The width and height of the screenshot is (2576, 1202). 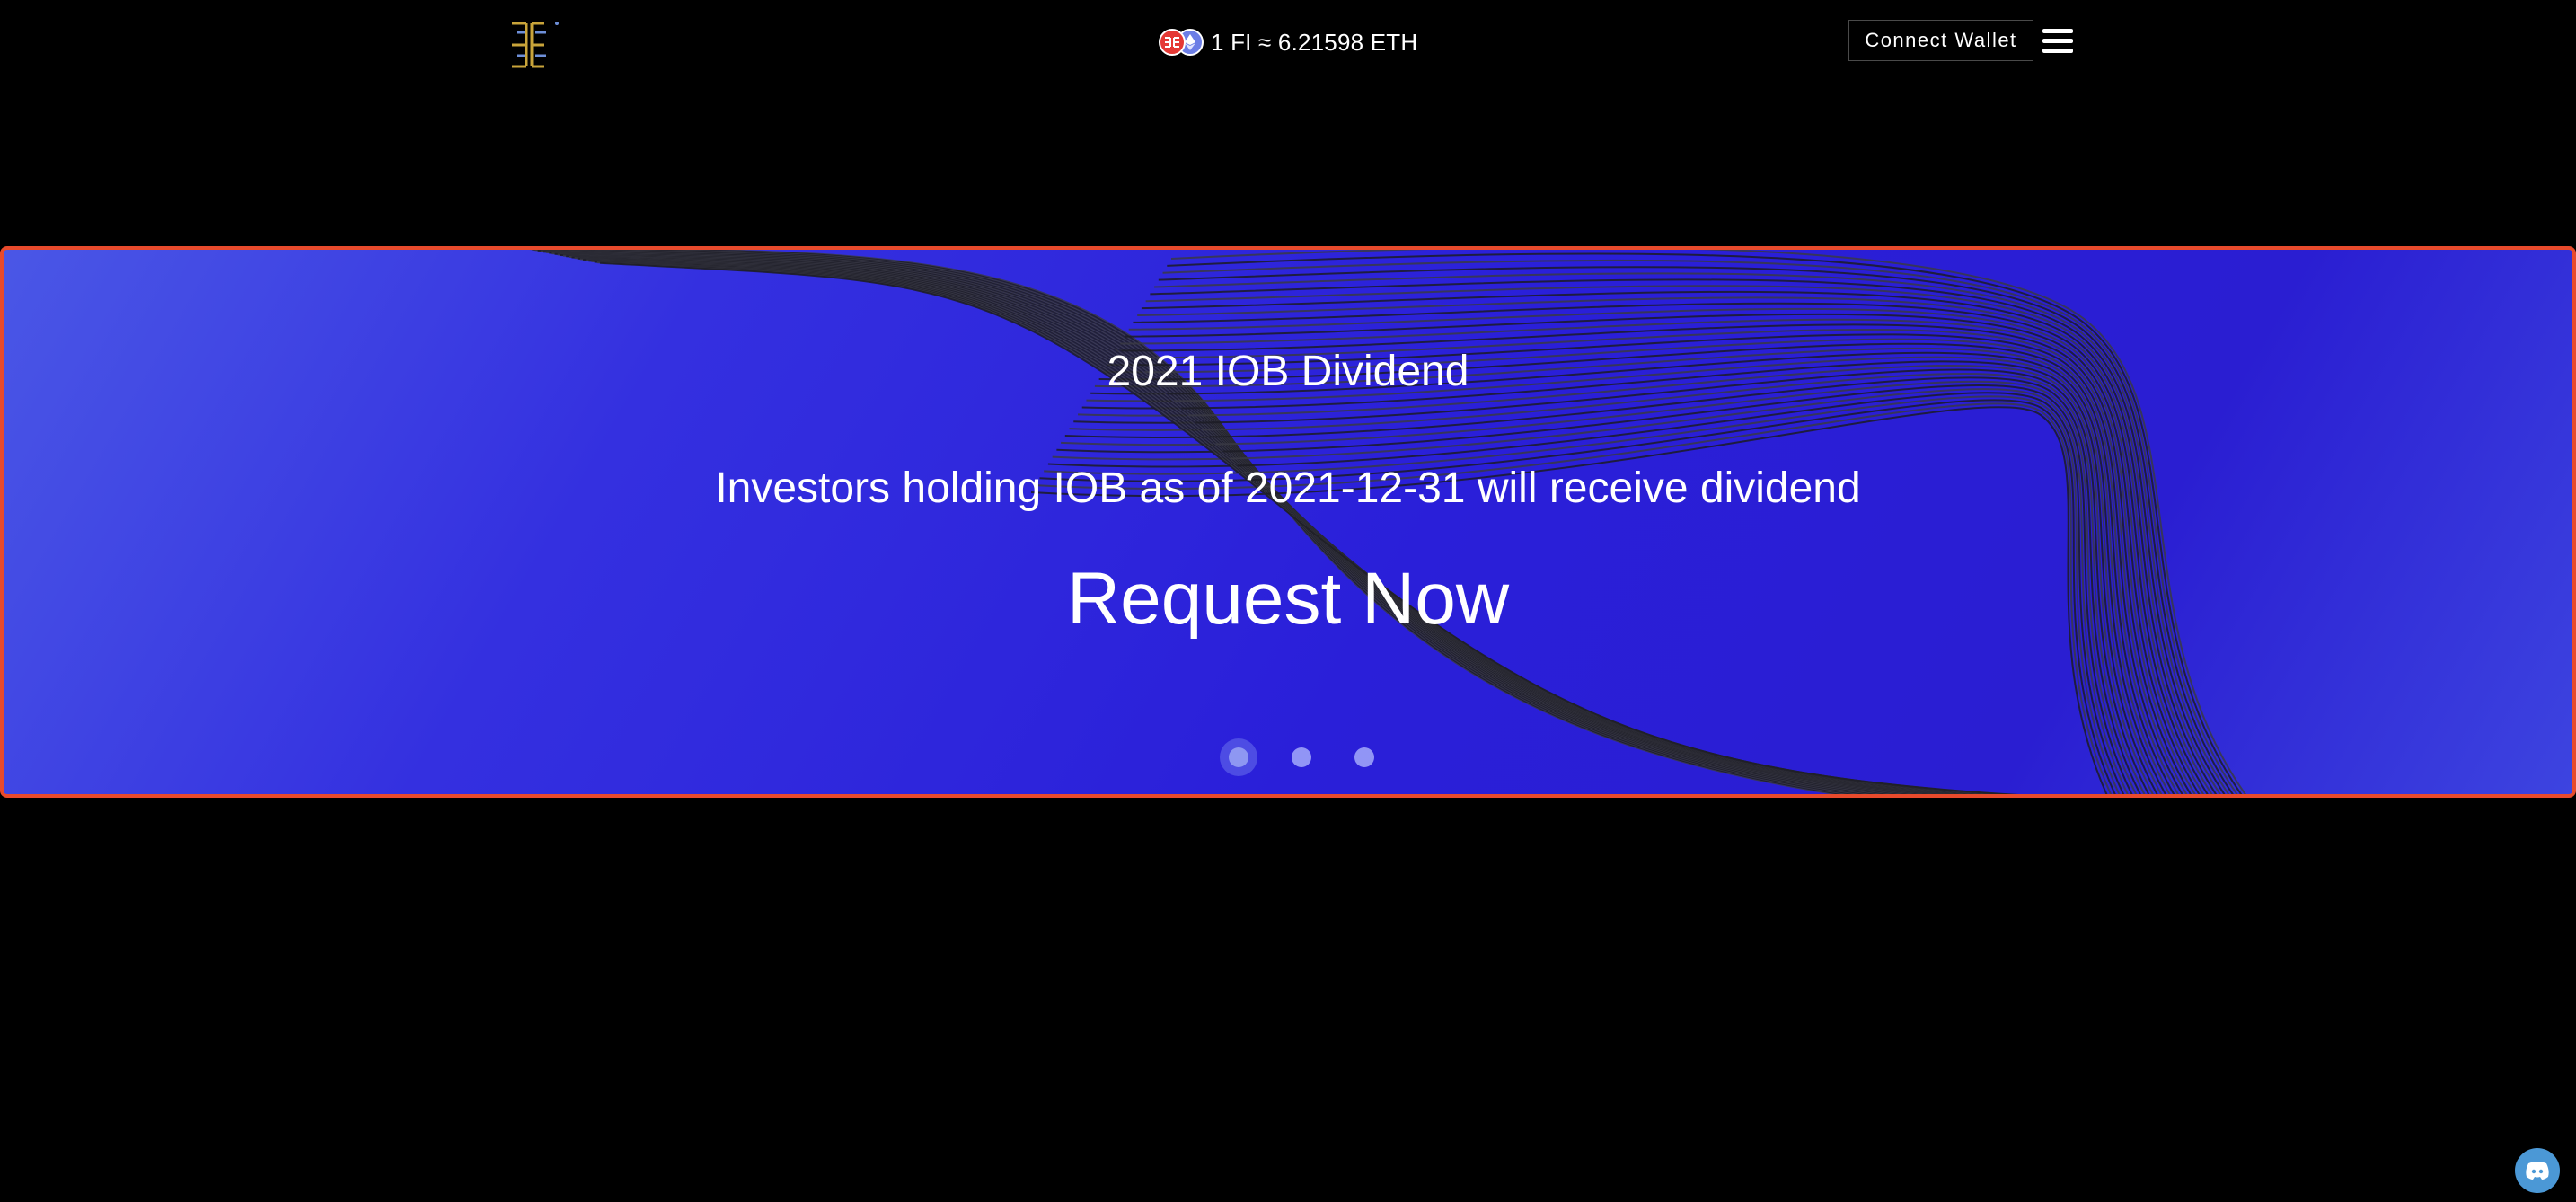 I want to click on price-text: 1 FI ≈ 6.21598 ETH, so click(x=1314, y=42).